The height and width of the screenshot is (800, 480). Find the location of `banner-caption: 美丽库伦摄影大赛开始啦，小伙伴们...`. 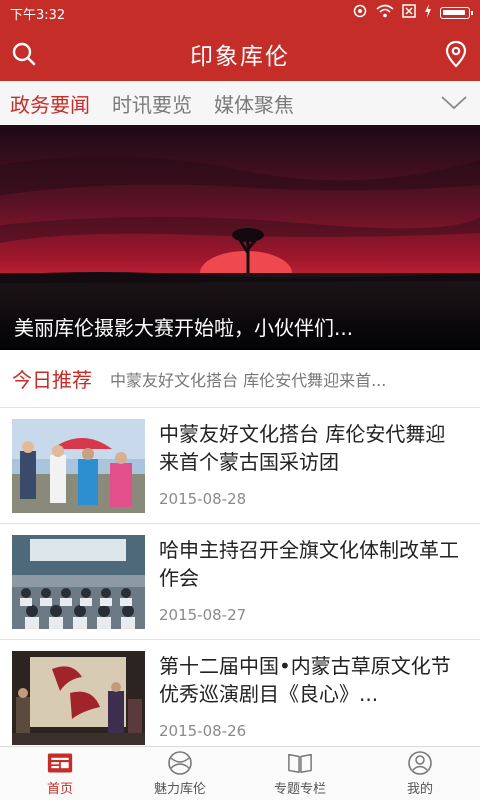

banner-caption: 美丽库伦摄影大赛开始啦，小伙伴们... is located at coordinates (240, 325).